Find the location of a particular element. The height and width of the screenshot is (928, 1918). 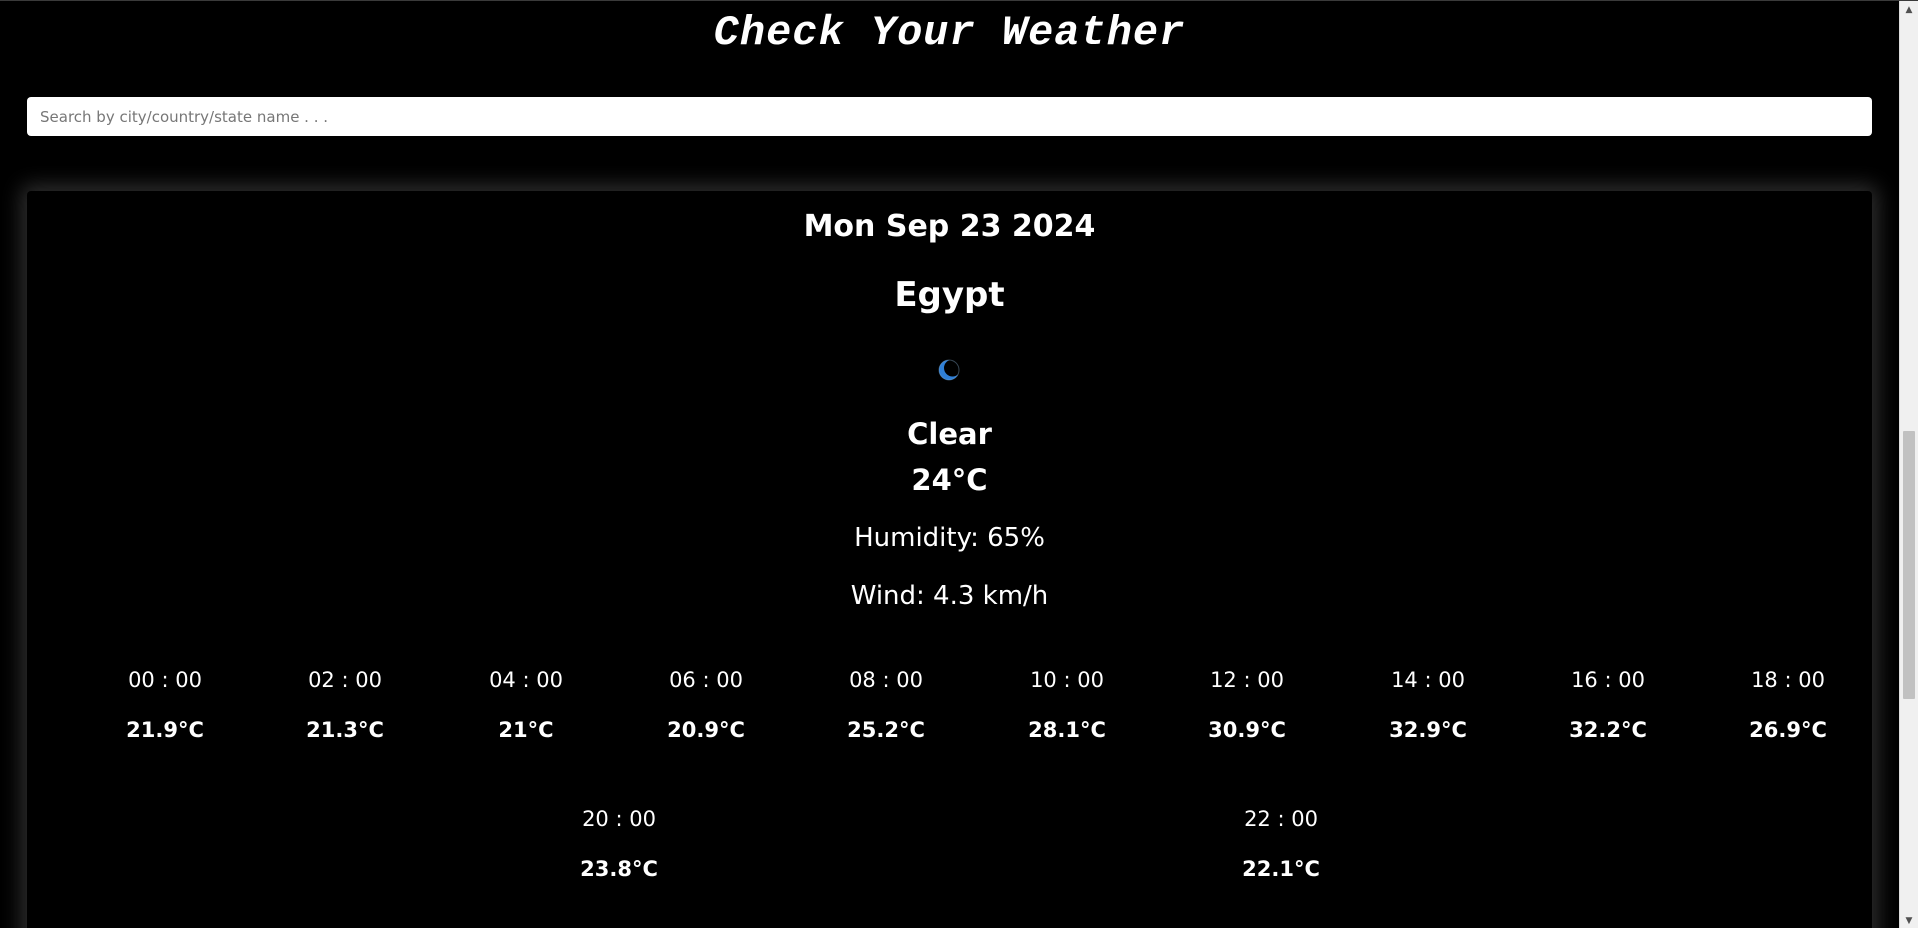

forecast-temperature: 30.9°C is located at coordinates (1247, 730).